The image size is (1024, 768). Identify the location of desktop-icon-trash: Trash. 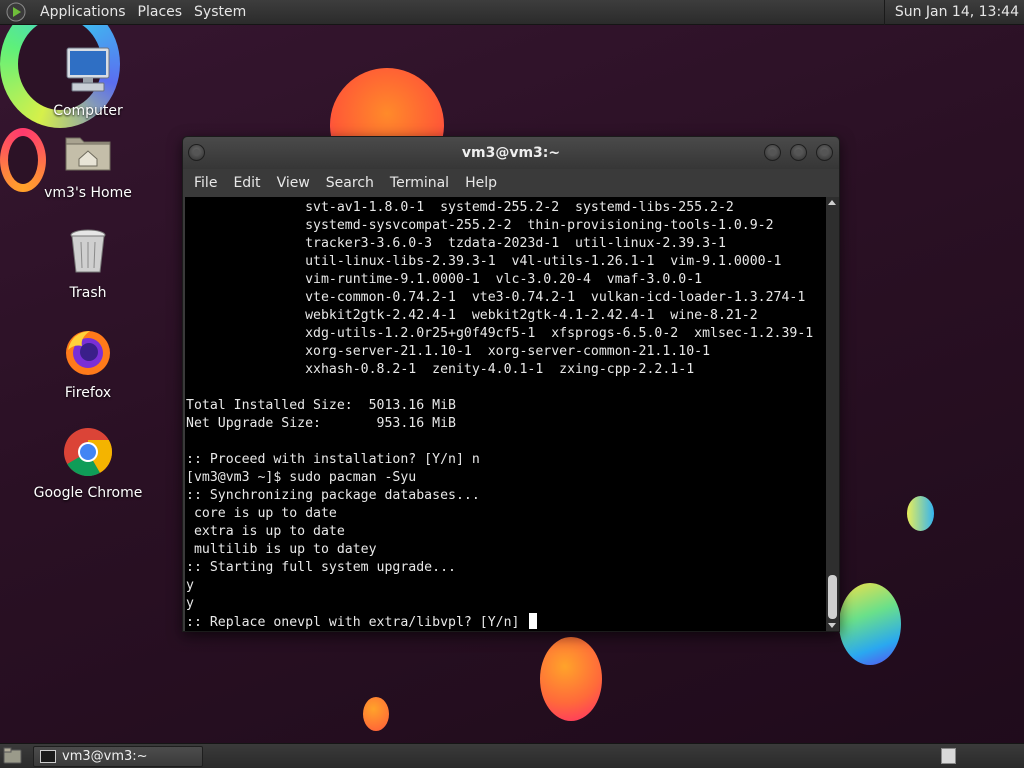
(88, 263).